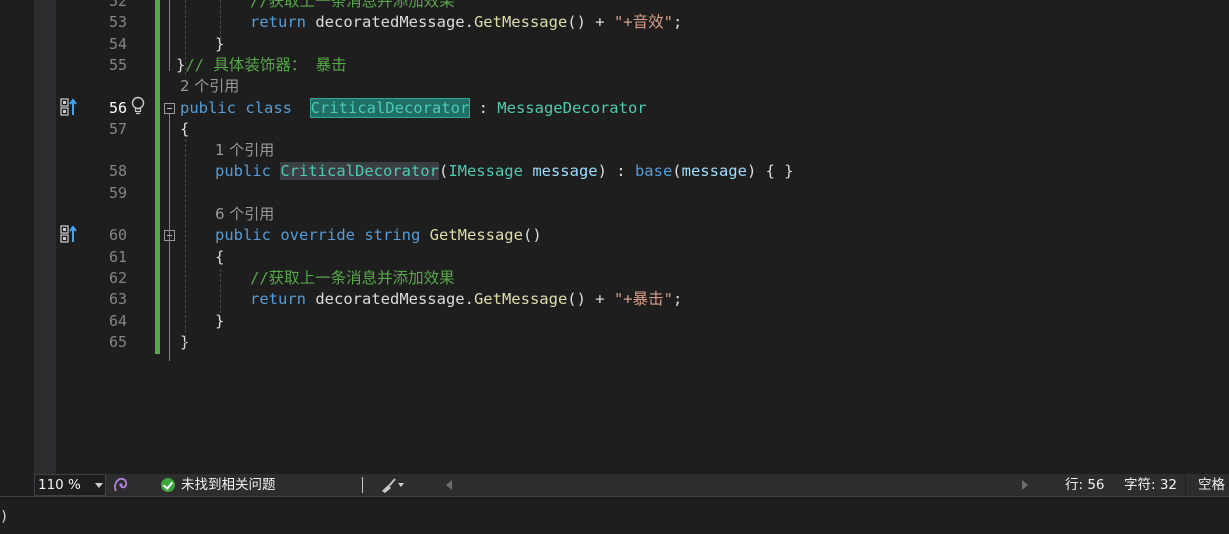 The width and height of the screenshot is (1229, 534). Describe the element at coordinates (59, 485) in the screenshot. I see `zoom-level: 110 %` at that location.